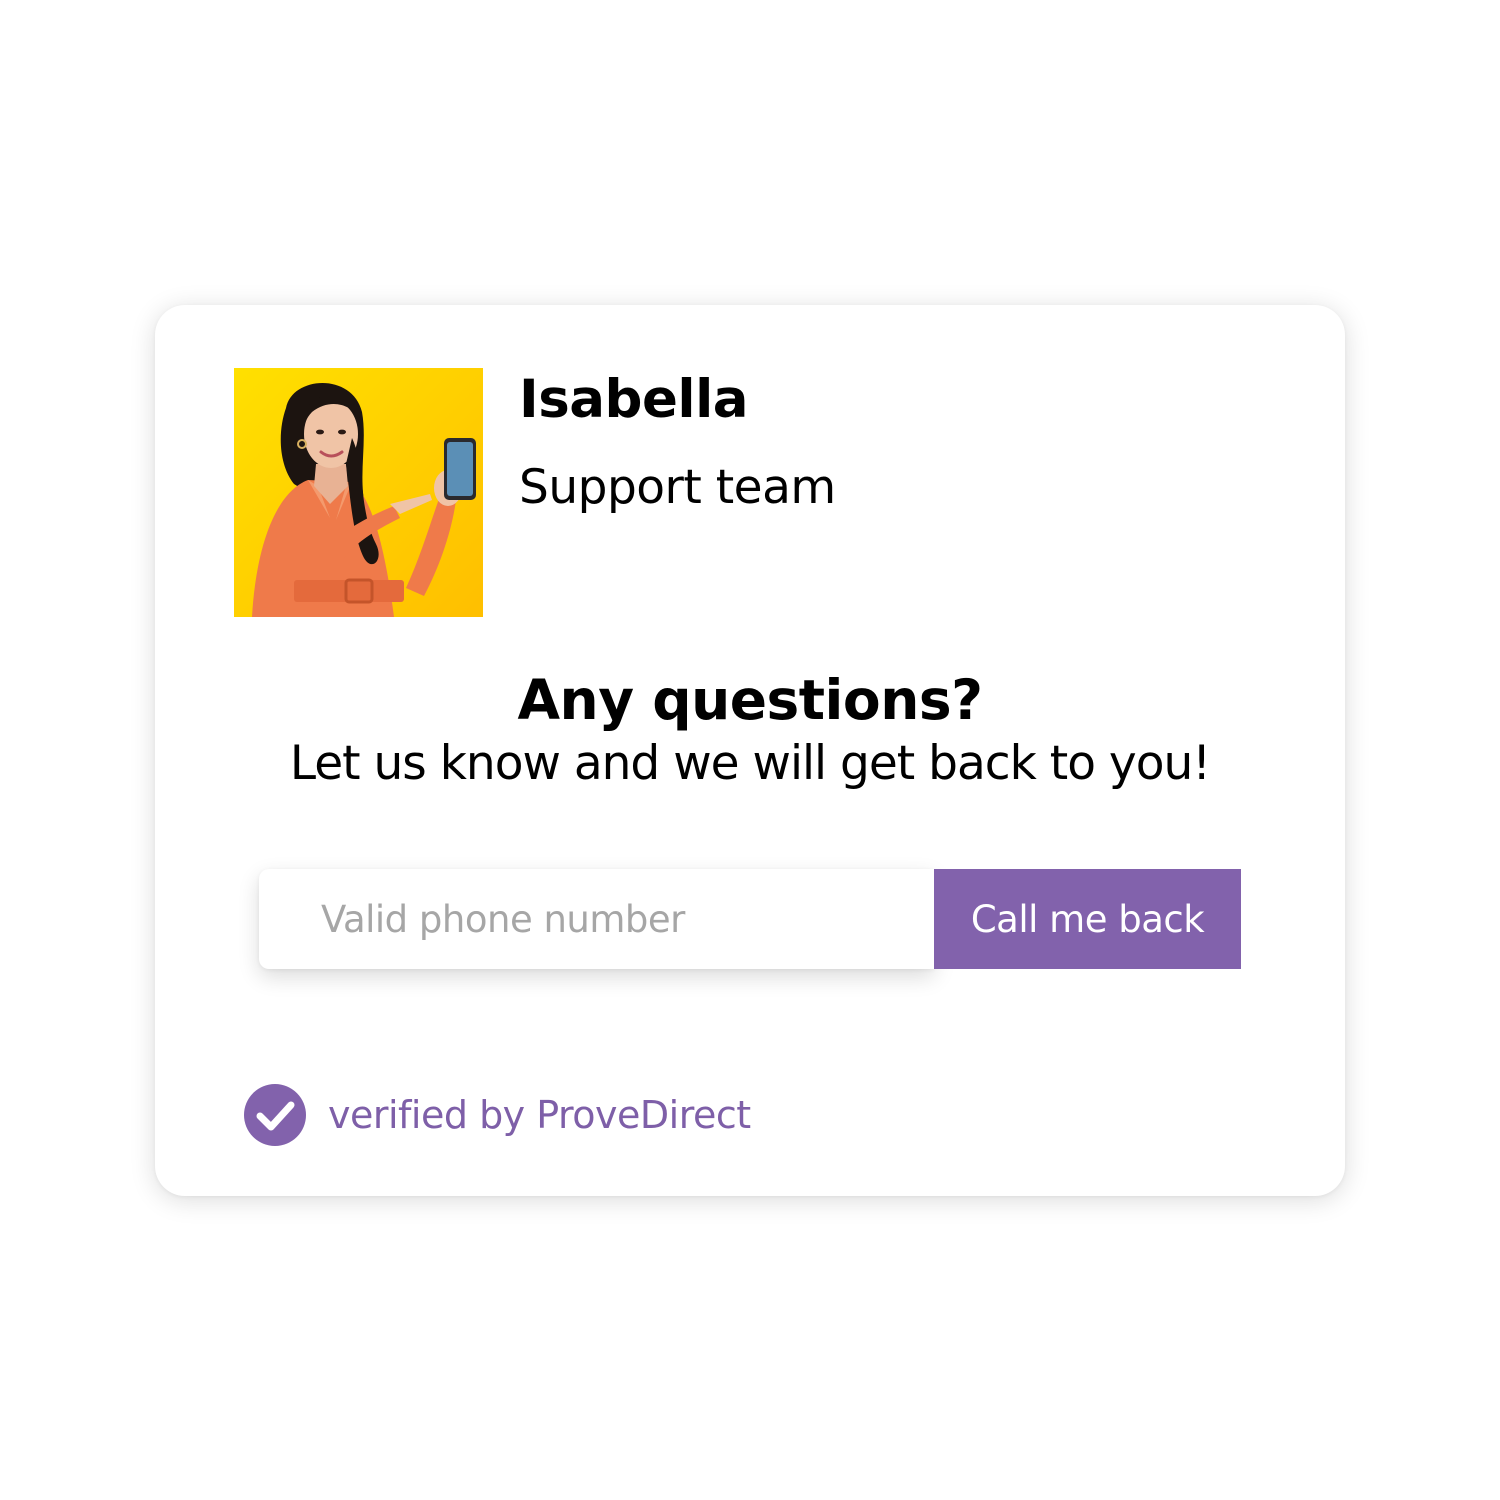  I want to click on subheadline: Let us know and we will get back to you!, so click(750, 763).